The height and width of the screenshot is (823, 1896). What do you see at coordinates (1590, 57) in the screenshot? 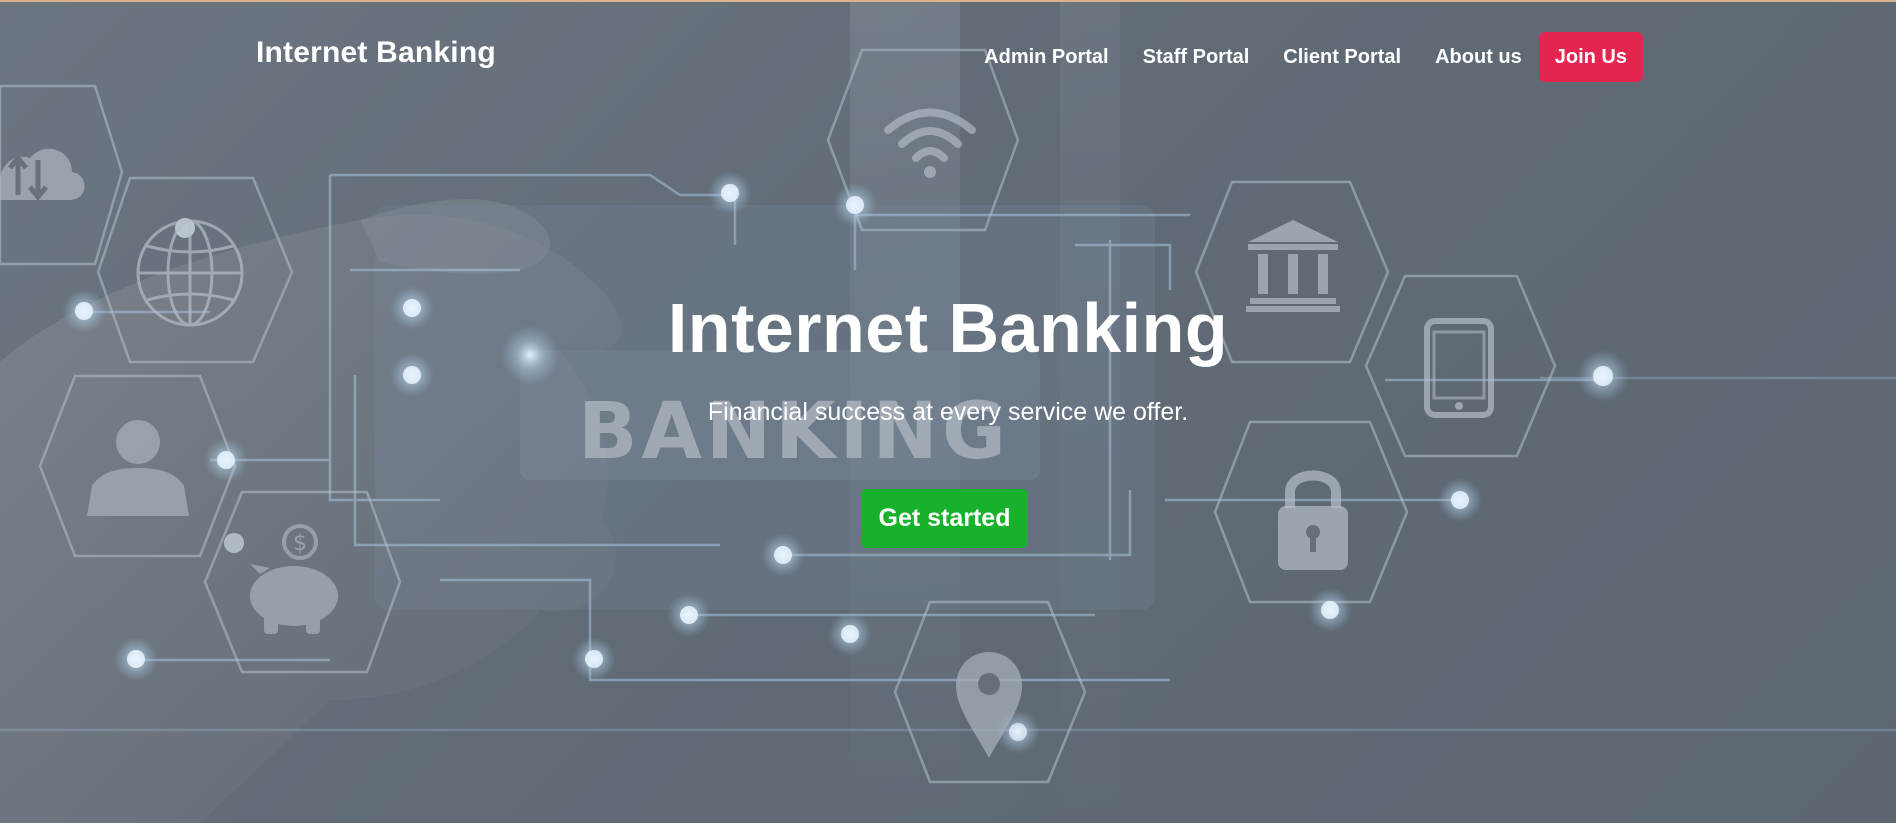
I see `join-us-button: Join Us` at bounding box center [1590, 57].